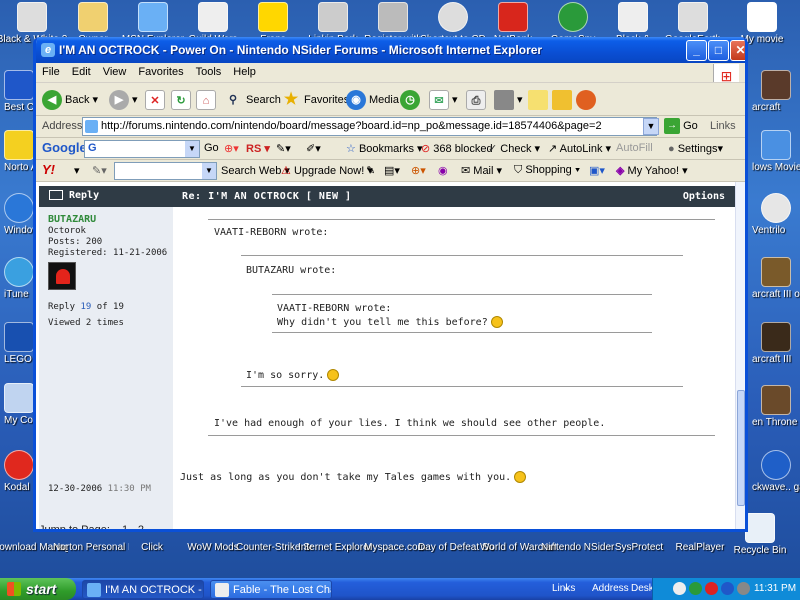  Describe the element at coordinates (651, 126) in the screenshot. I see `address-dropdown: ▼` at that location.